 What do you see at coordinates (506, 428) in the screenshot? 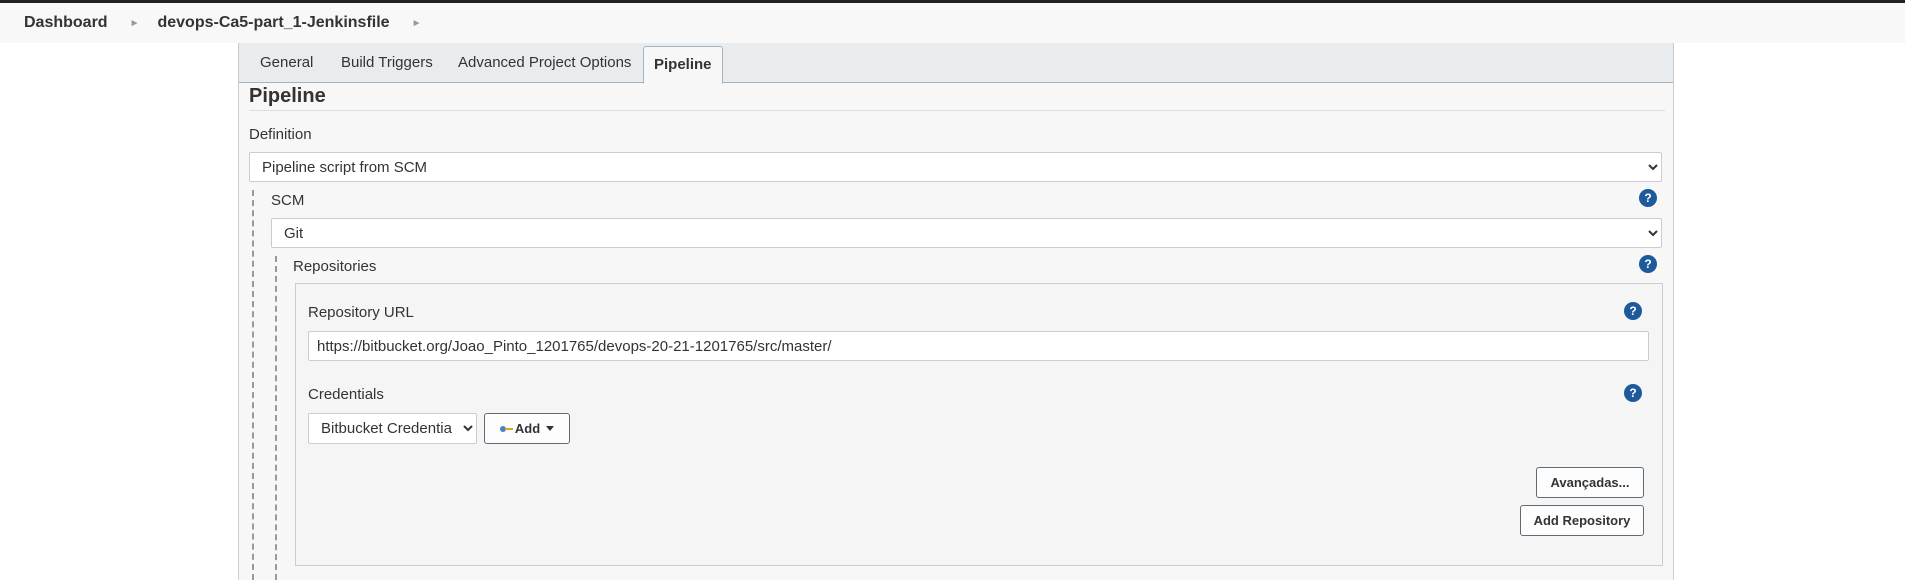
I see `key-icon` at bounding box center [506, 428].